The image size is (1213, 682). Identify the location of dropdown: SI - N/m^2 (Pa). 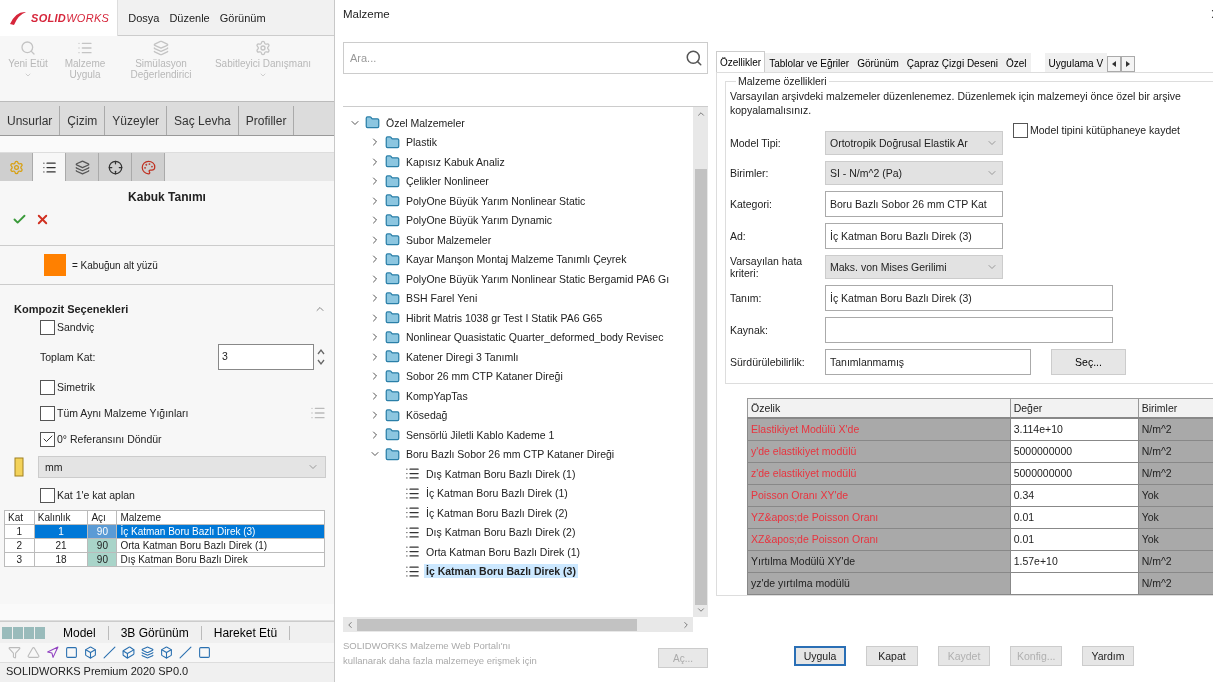
(914, 173).